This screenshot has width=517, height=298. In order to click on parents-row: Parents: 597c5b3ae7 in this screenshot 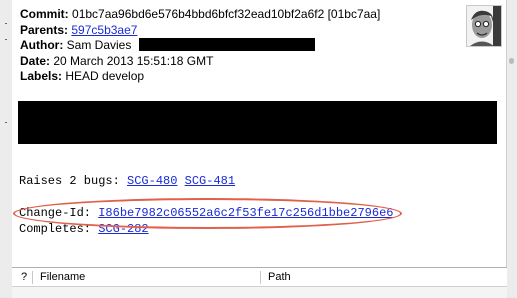, I will do `click(200, 31)`.